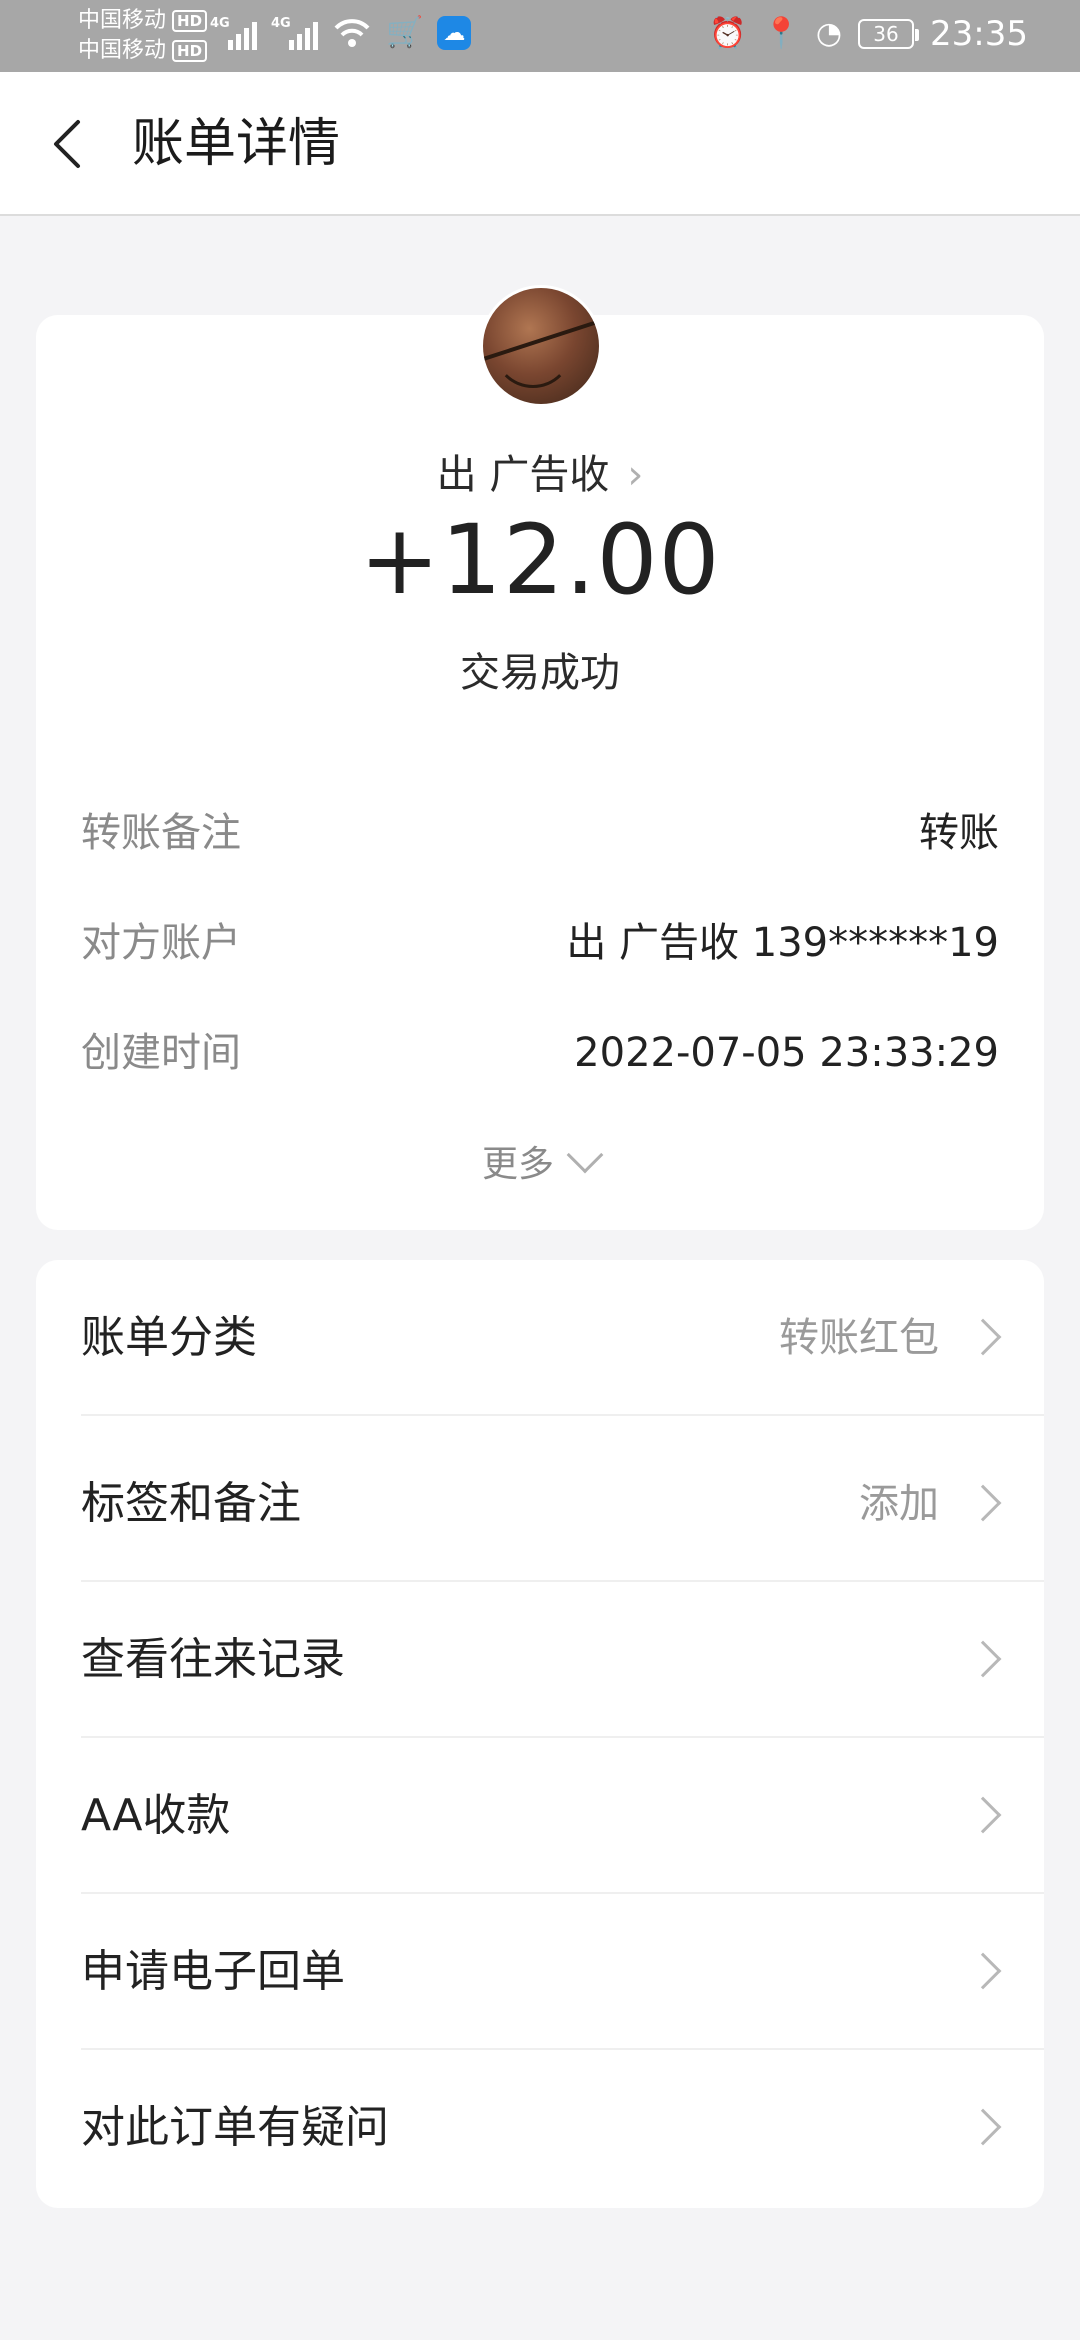 The height and width of the screenshot is (2340, 1080). I want to click on detail-value: 2022-07-05 23:33:29, so click(786, 1053).